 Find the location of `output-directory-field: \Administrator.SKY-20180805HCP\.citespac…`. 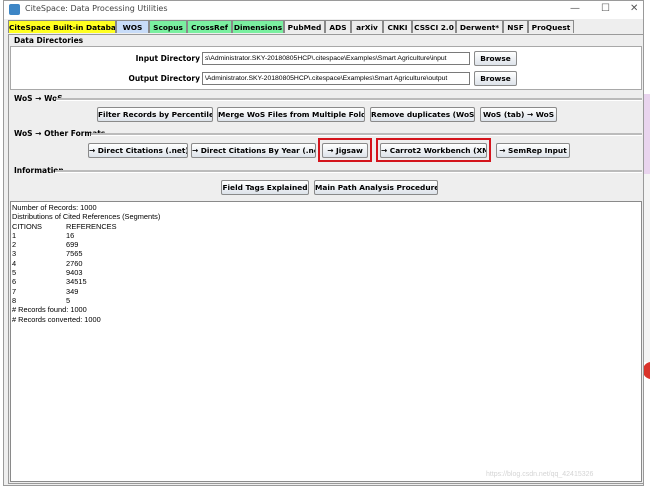

output-directory-field: \Administrator.SKY-20180805HCP\.citespac… is located at coordinates (336, 78).